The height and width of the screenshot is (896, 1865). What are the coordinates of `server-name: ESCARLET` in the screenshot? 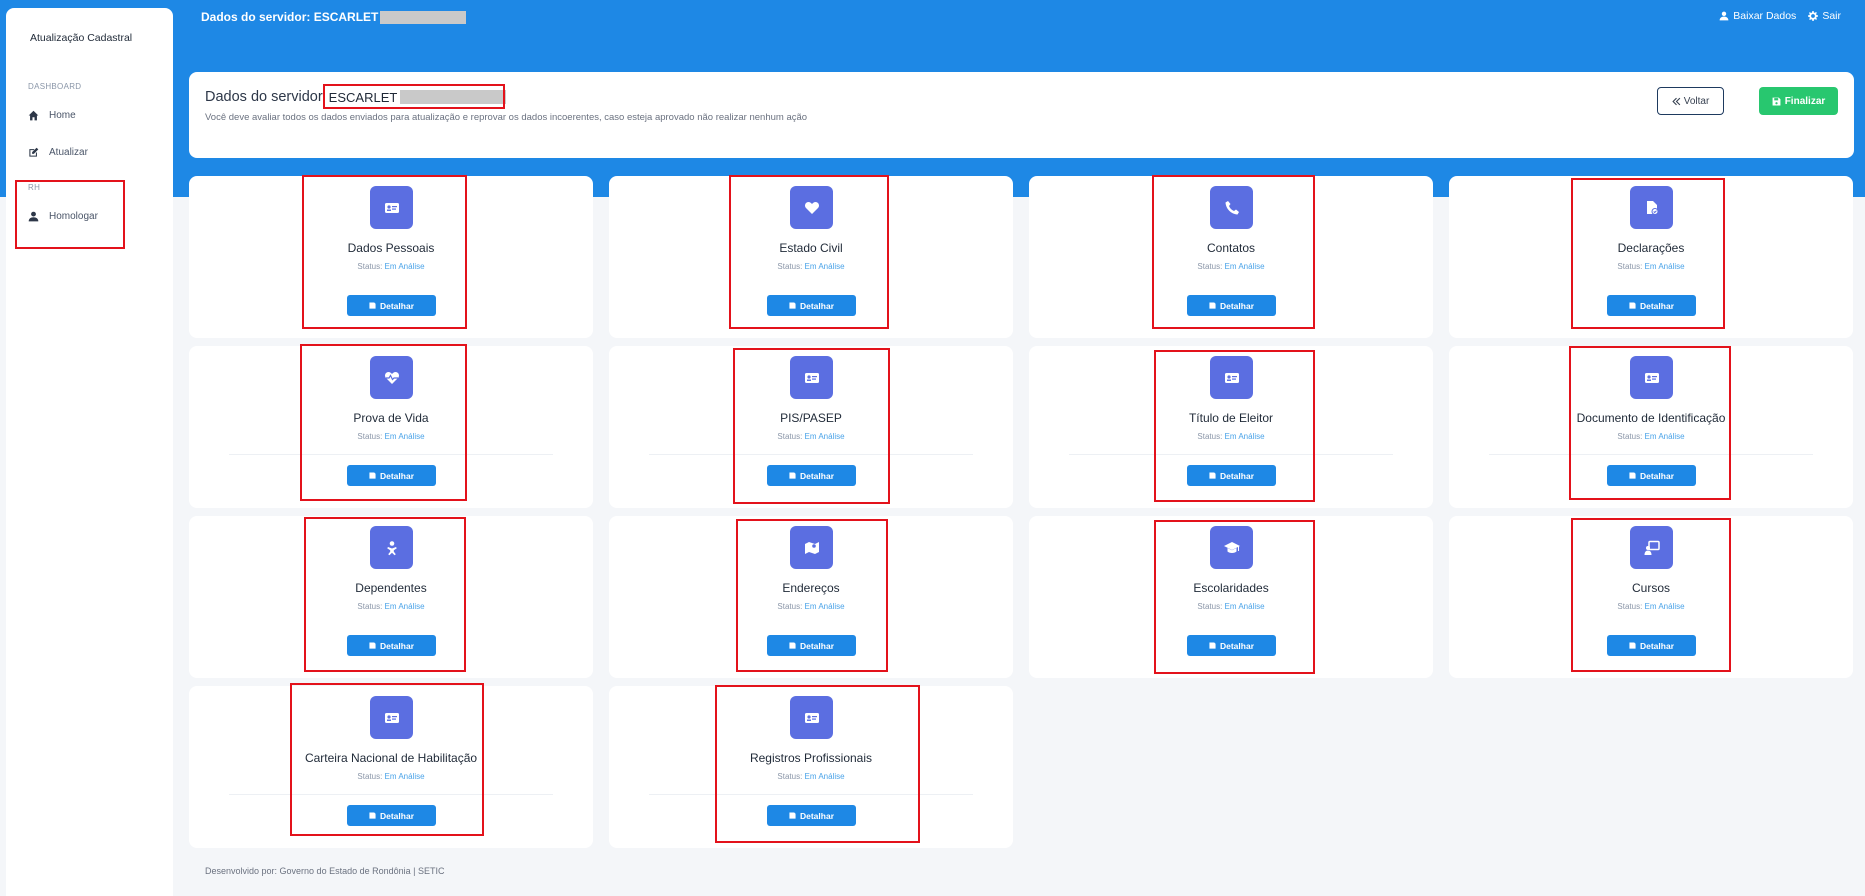 It's located at (418, 97).